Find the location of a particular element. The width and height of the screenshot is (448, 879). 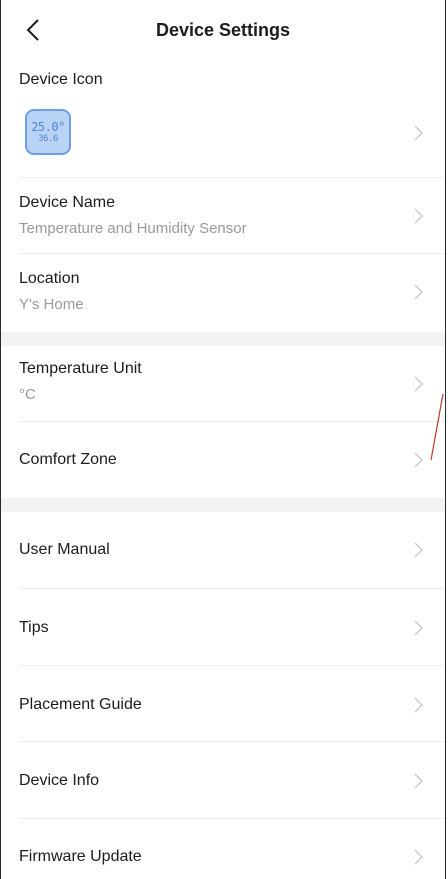

device-info-row: Device Info is located at coordinates (232, 780).